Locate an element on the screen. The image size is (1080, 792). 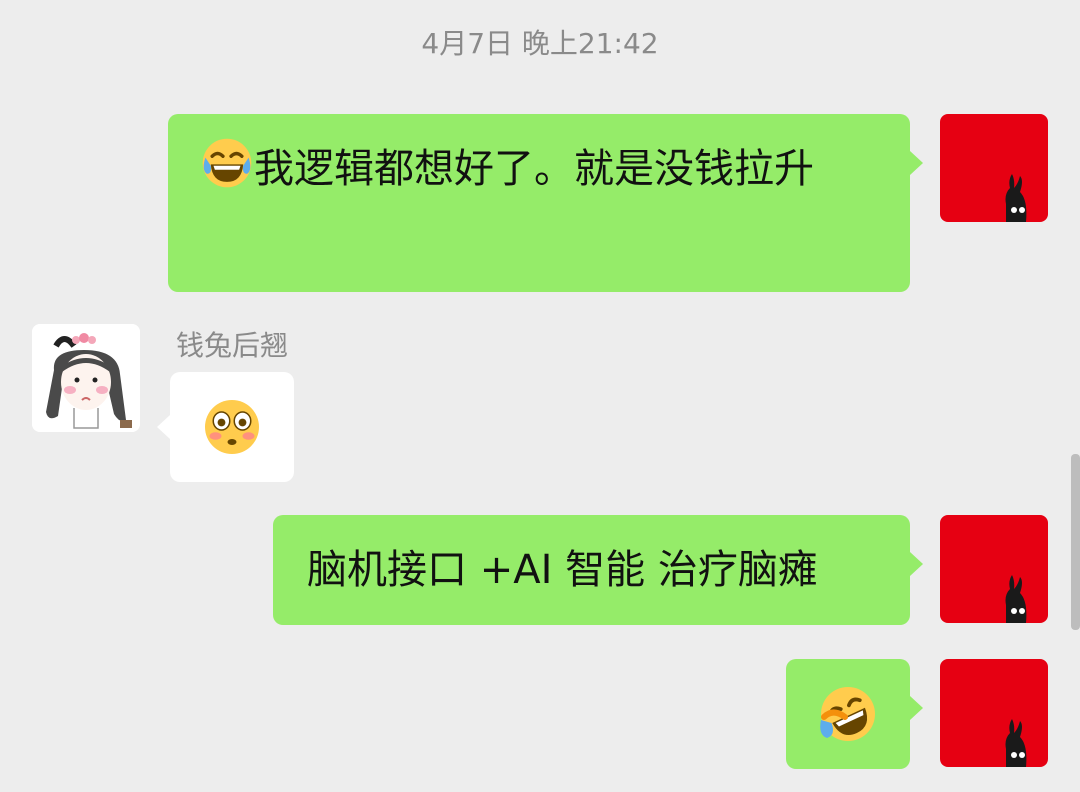
flushed-face-icon is located at coordinates (232, 427).